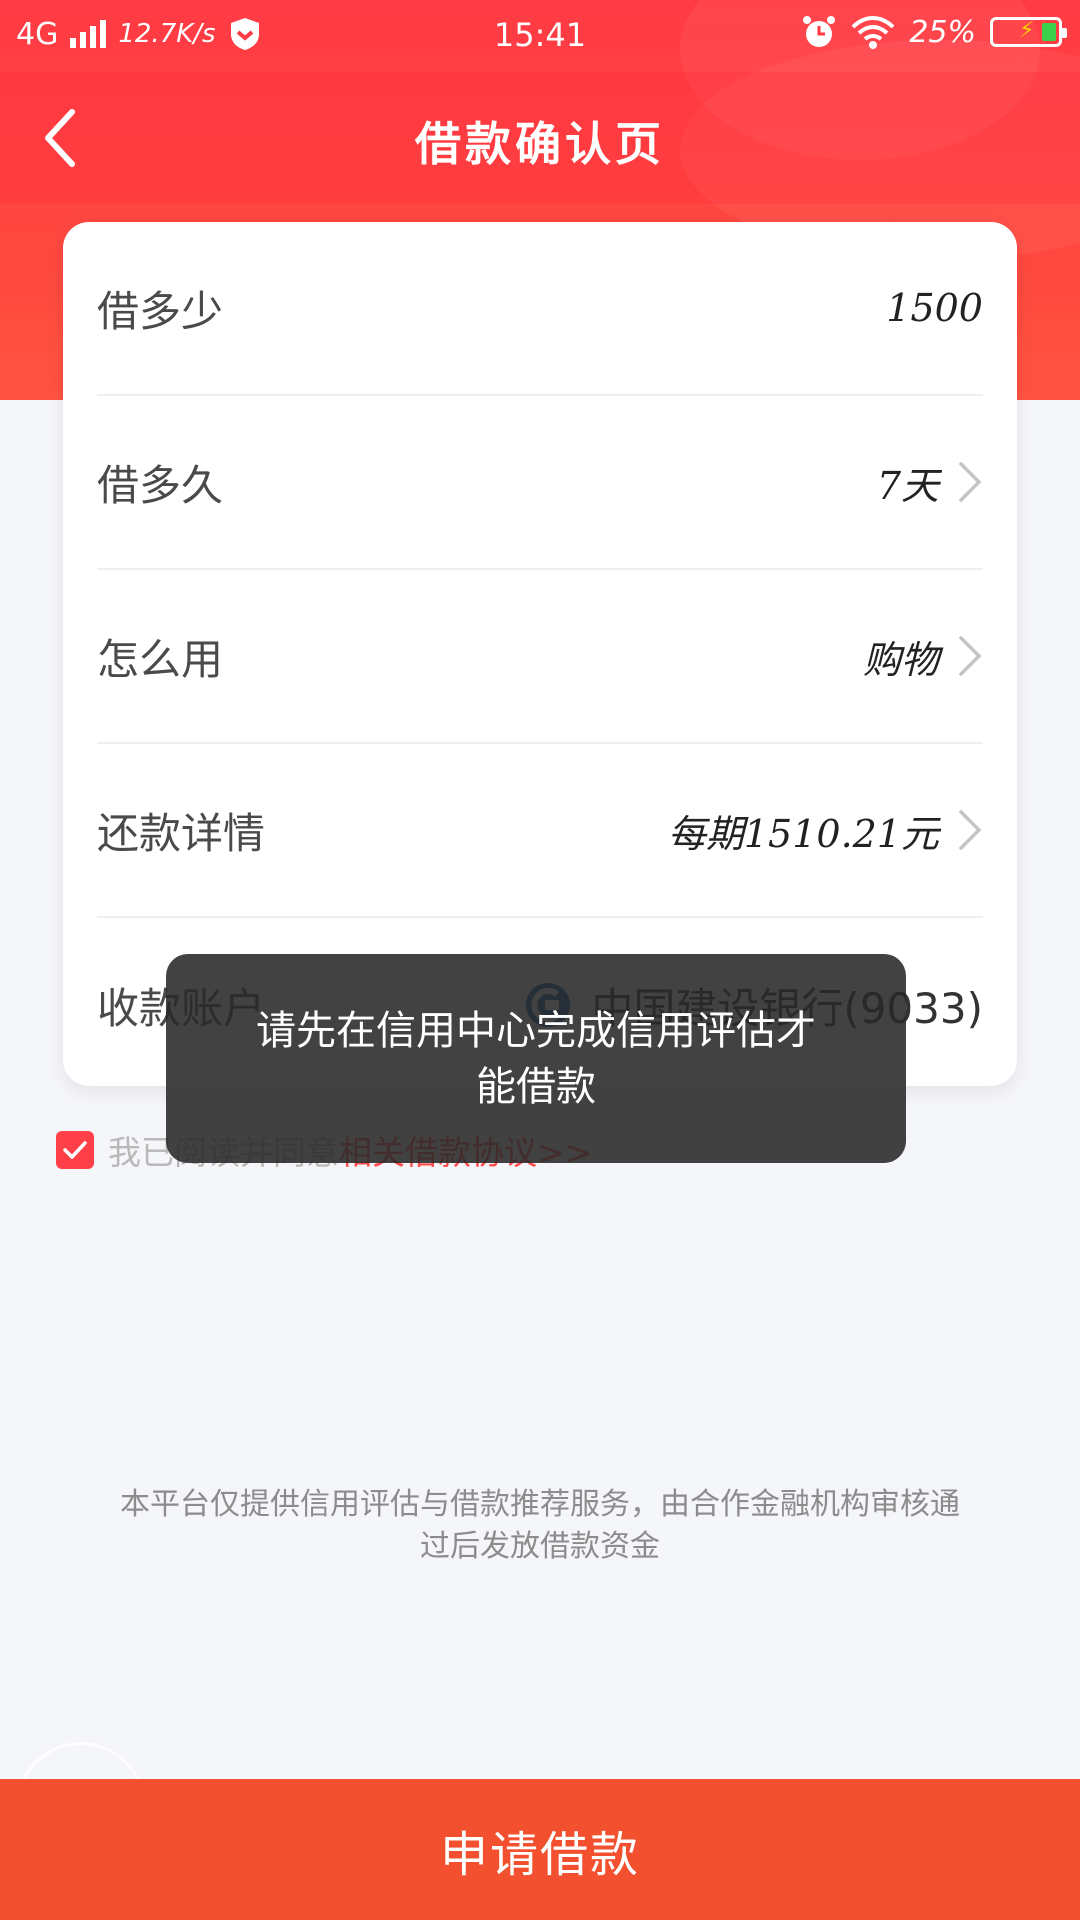 The height and width of the screenshot is (1920, 1080). What do you see at coordinates (873, 32) in the screenshot?
I see `wifi-icon` at bounding box center [873, 32].